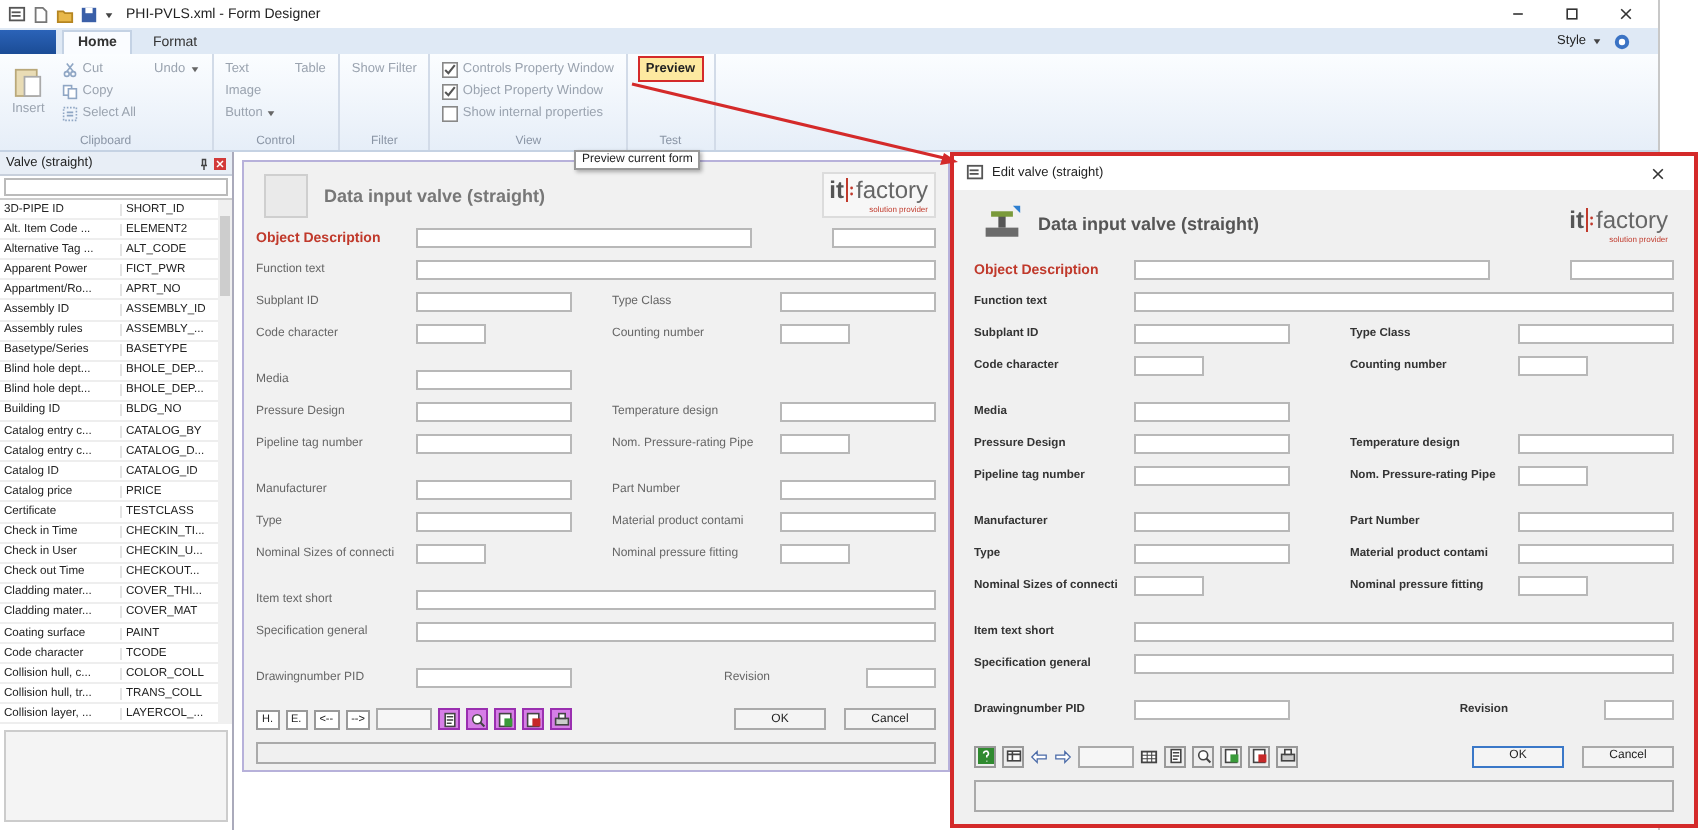 This screenshot has height=830, width=1700. I want to click on scrollbar, so click(225, 462).